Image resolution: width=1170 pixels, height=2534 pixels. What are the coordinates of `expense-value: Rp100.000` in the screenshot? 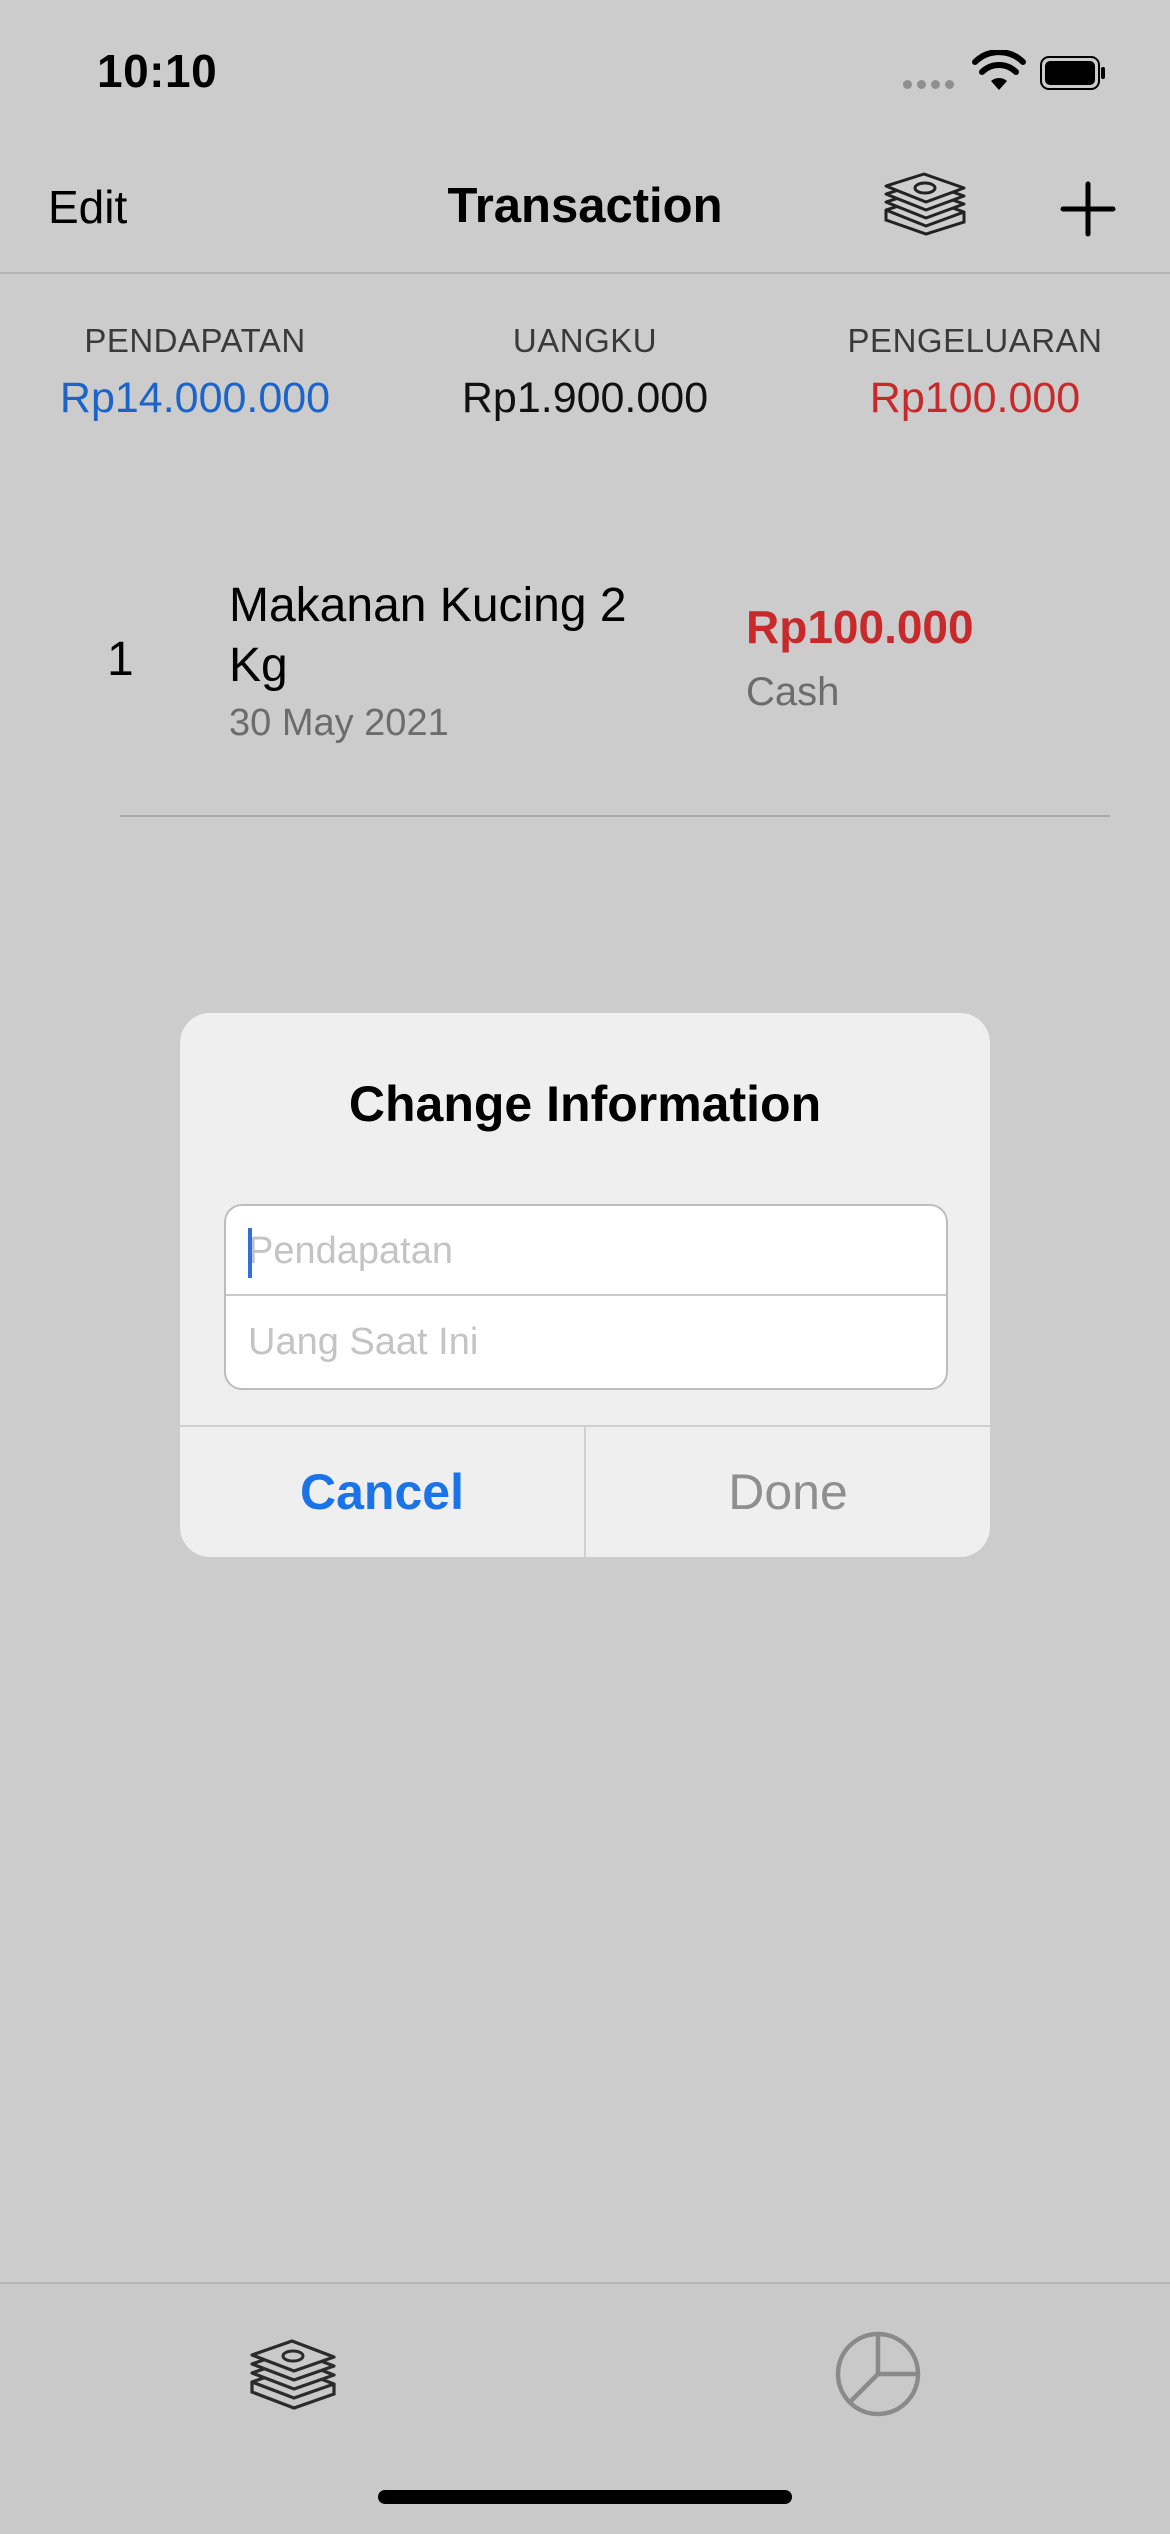 It's located at (975, 398).